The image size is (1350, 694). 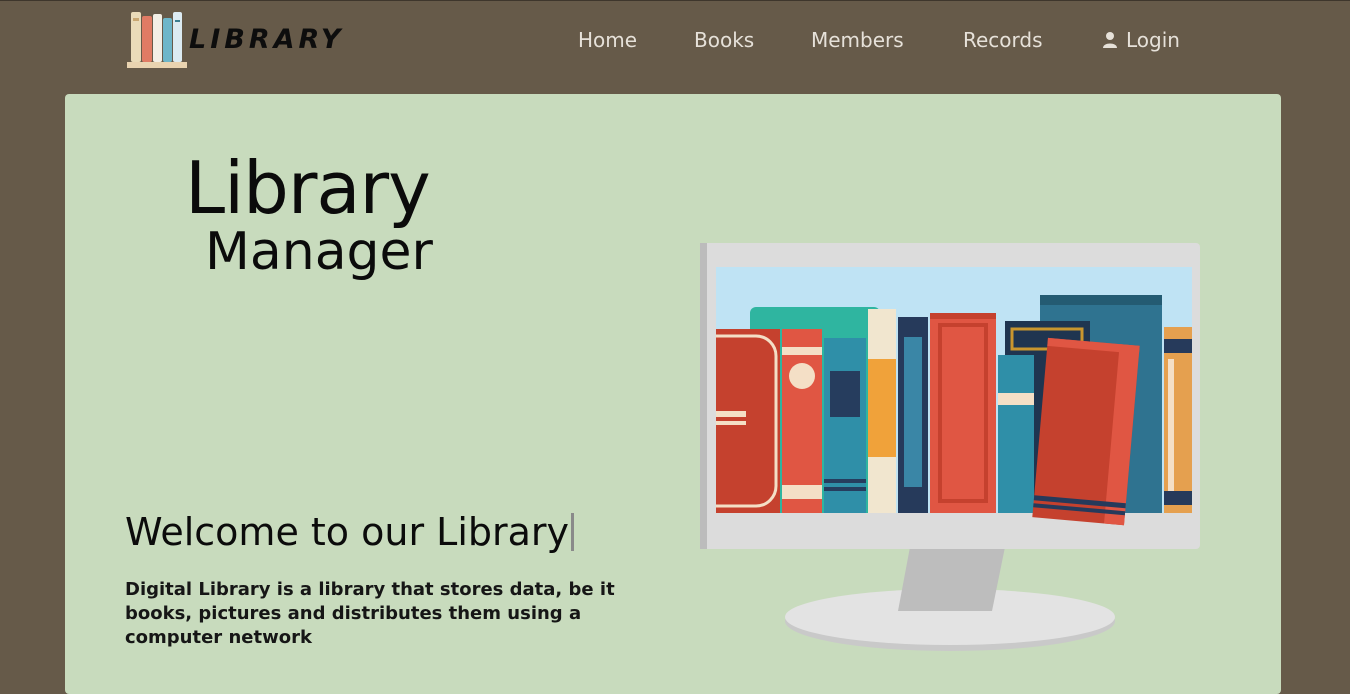 I want to click on hero-title-line1: Library, so click(x=308, y=188).